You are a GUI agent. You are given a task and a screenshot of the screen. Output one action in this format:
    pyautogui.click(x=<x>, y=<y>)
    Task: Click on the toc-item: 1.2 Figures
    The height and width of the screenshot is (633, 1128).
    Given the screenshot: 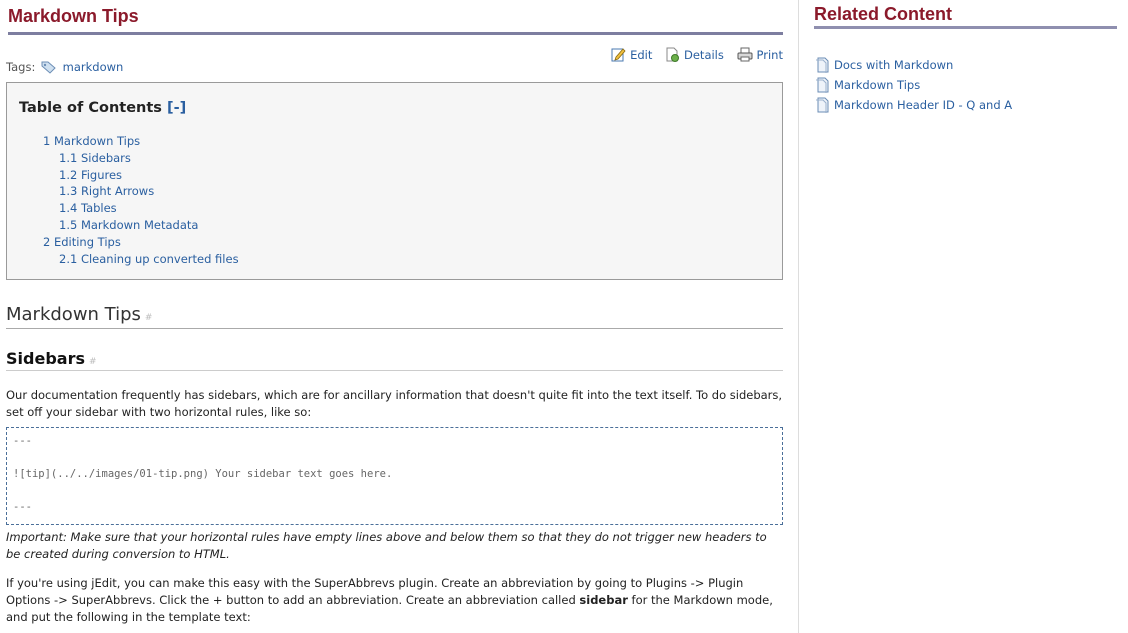 What is the action you would take?
    pyautogui.click(x=141, y=175)
    